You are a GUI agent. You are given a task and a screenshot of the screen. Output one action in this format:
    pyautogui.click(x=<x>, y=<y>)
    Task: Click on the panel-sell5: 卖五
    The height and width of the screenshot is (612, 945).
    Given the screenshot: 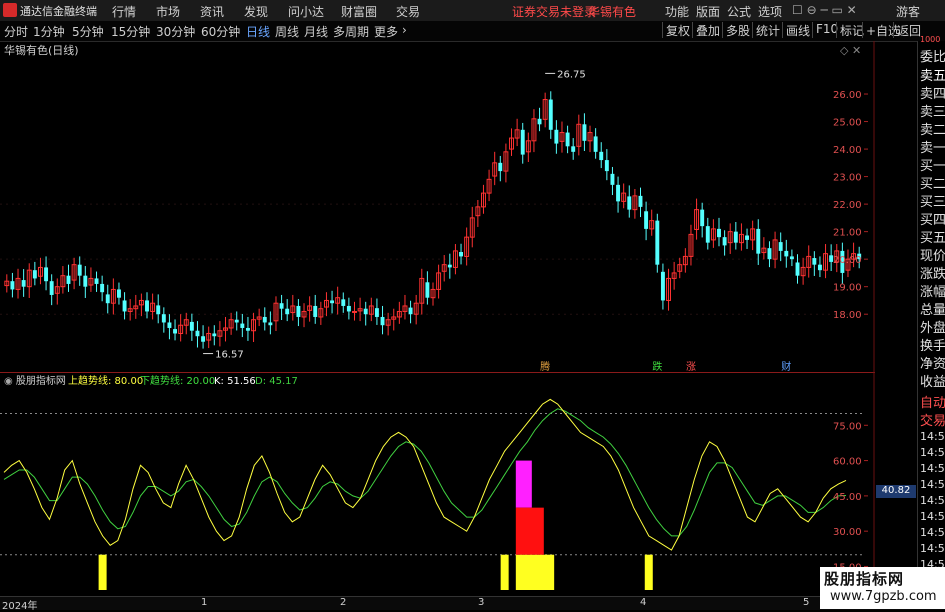 What is the action you would take?
    pyautogui.click(x=932, y=76)
    